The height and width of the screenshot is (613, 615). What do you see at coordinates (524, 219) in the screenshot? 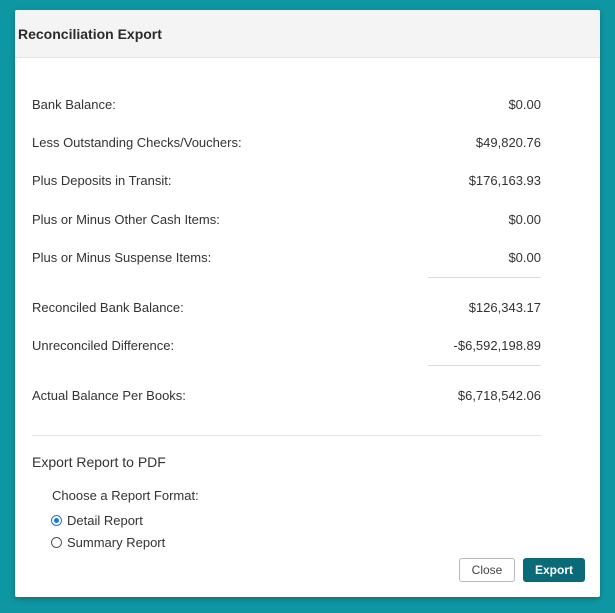
I see `other-cash-items-value: $0.00` at bounding box center [524, 219].